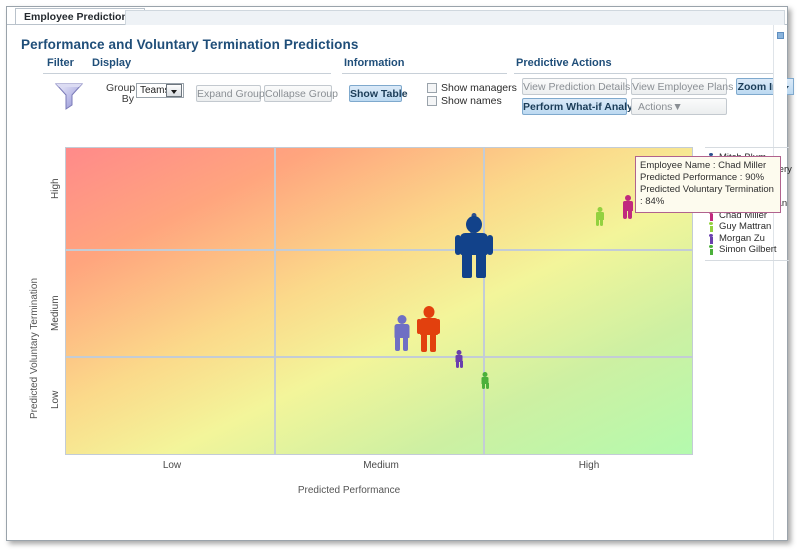 The height and width of the screenshot is (553, 800). I want to click on legend-item-label: Guy Mattran, so click(745, 226).